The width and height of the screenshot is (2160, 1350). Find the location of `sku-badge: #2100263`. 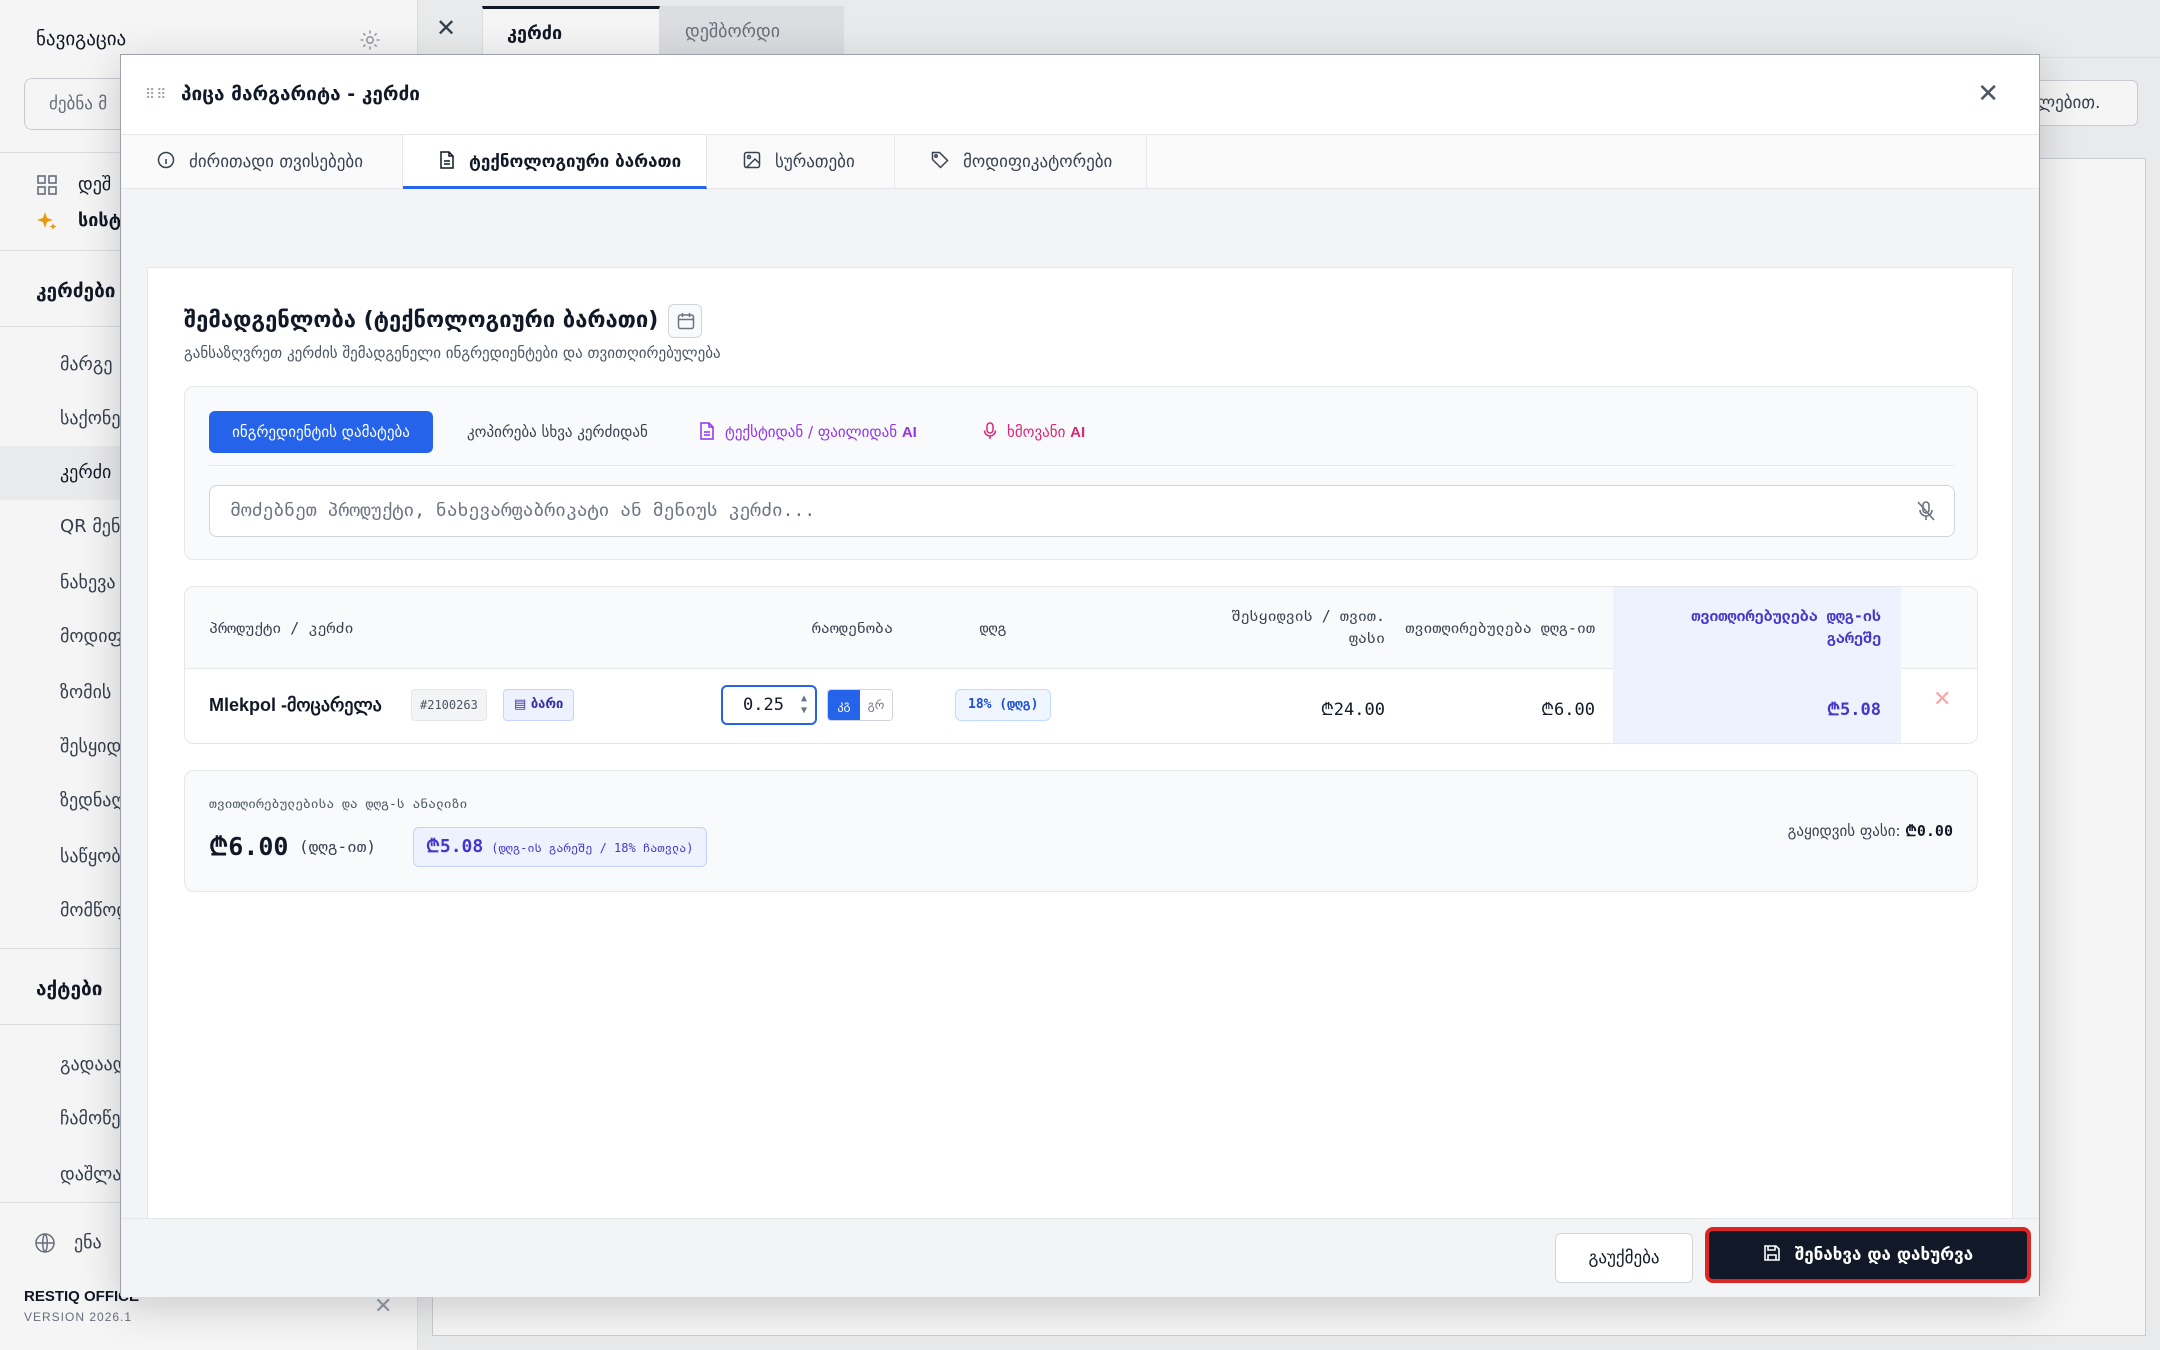

sku-badge: #2100263 is located at coordinates (449, 705).